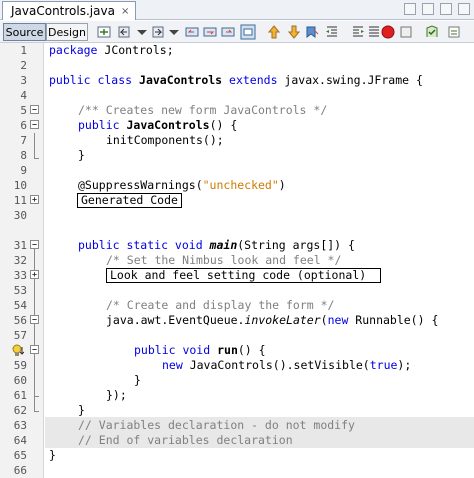  Describe the element at coordinates (388, 32) in the screenshot. I see `start-macro-icon` at that location.